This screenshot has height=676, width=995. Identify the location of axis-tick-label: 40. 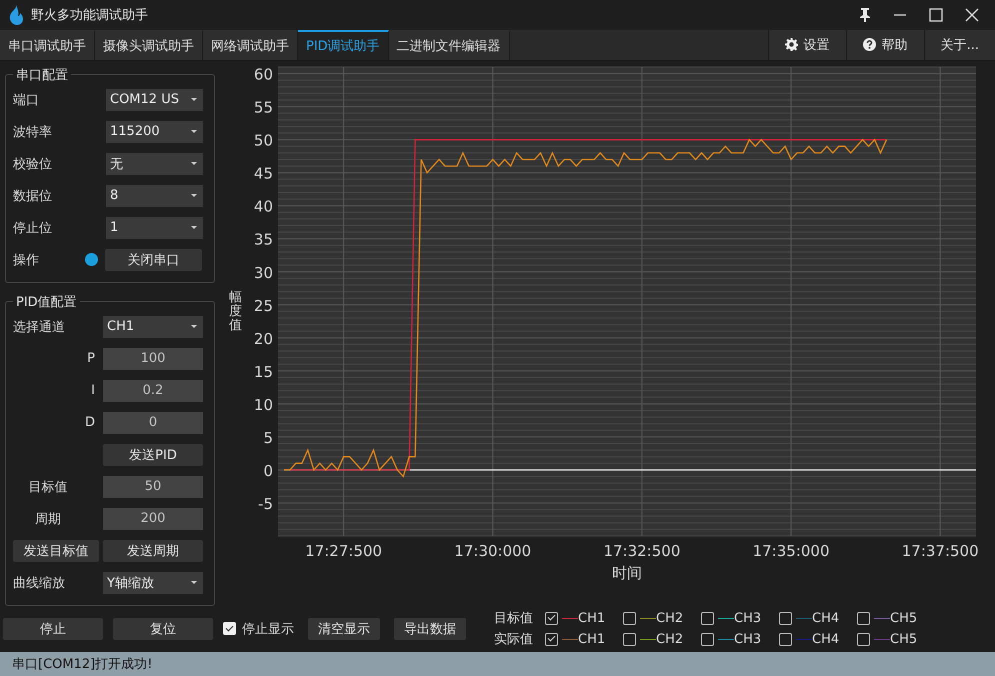
(263, 206).